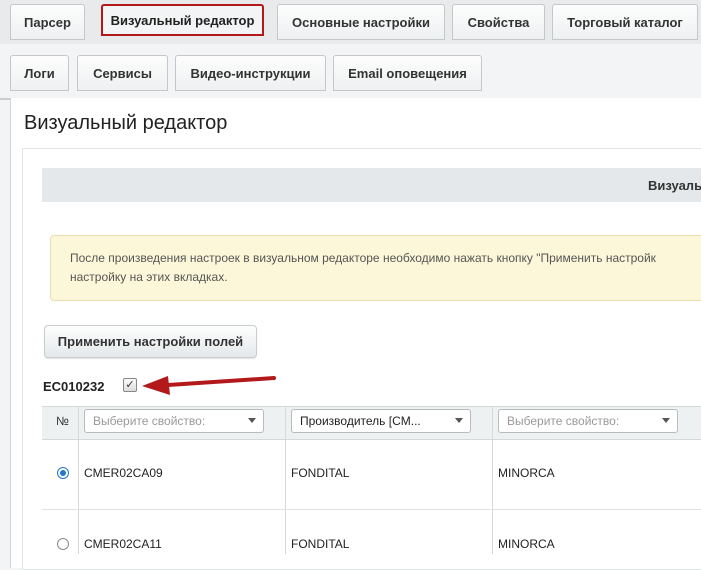  Describe the element at coordinates (150, 341) in the screenshot. I see `apply-field-settings-button: Применить настройки полей` at that location.